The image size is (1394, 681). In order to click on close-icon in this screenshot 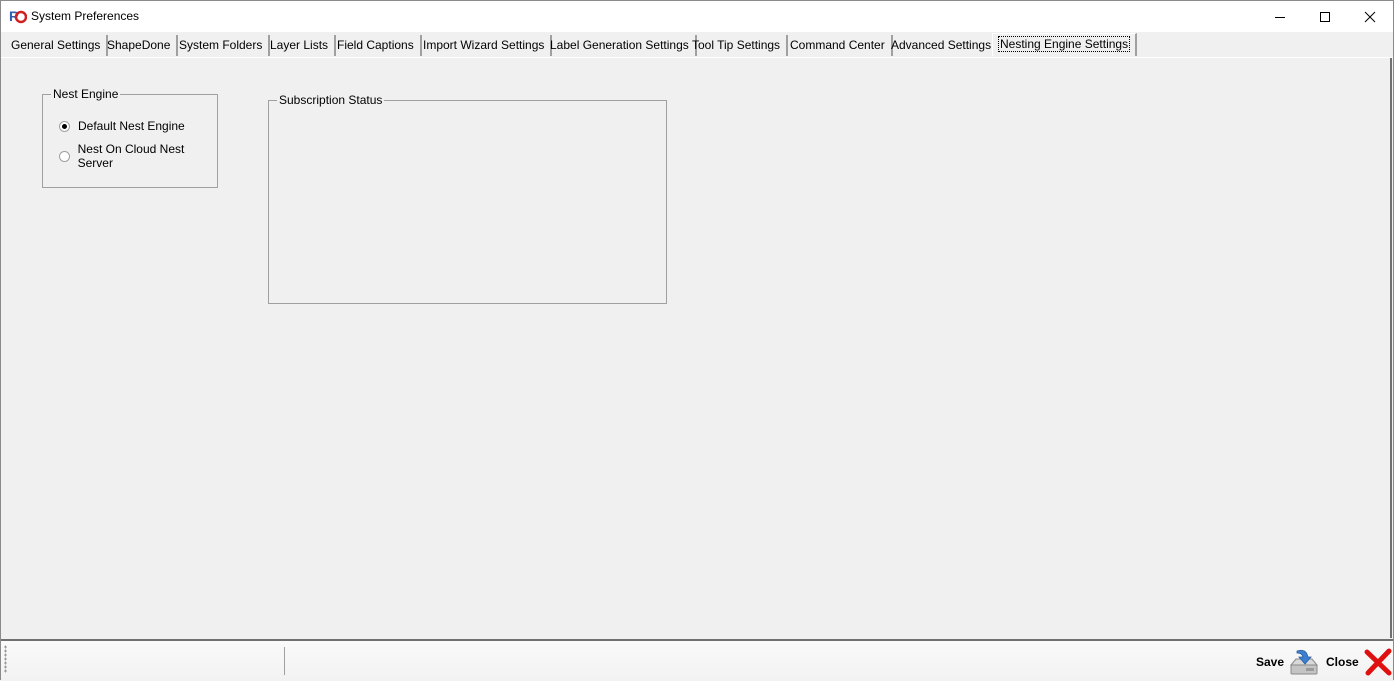, I will do `click(1370, 16)`.